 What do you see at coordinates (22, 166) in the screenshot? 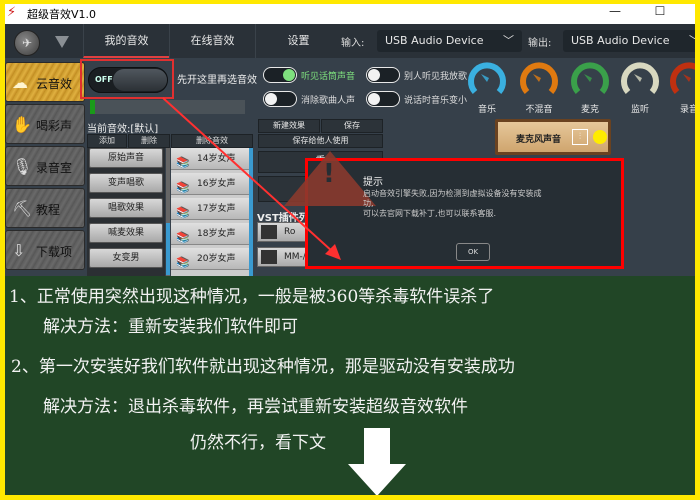
I see `microphone-icon: 🎙` at bounding box center [22, 166].